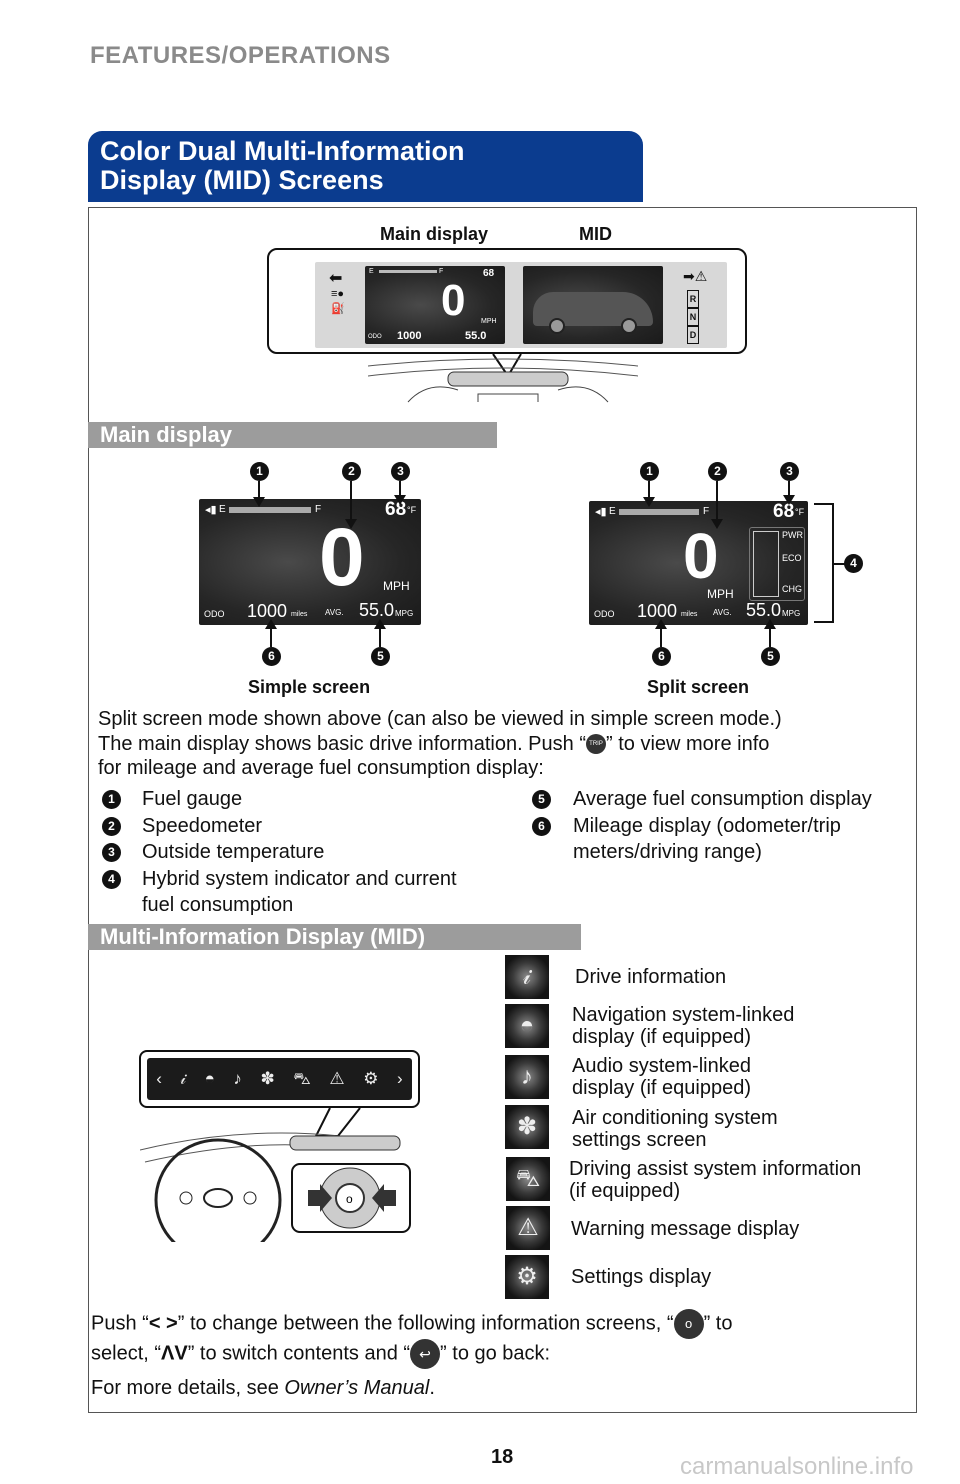  What do you see at coordinates (528, 1228) in the screenshot?
I see `warning-icon: ⚠` at bounding box center [528, 1228].